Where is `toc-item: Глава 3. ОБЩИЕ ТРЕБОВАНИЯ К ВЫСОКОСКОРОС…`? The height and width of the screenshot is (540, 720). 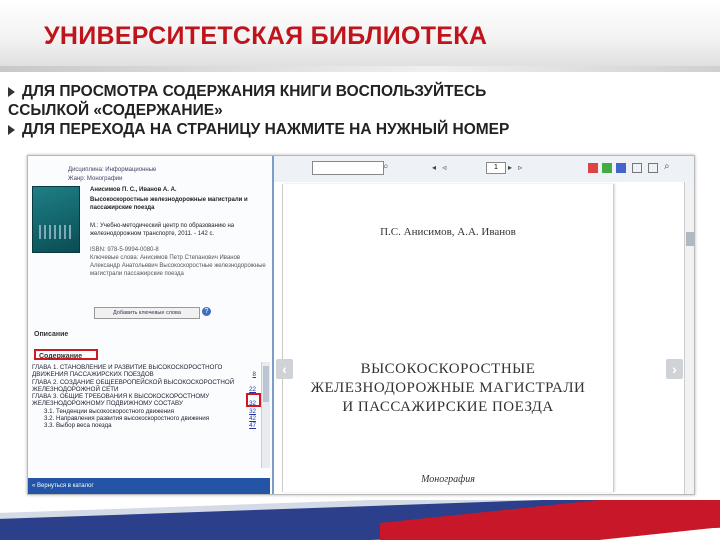
toc-item: Глава 3. ОБЩИЕ ТРЕБОВАНИЯ К ВЫСОКОСКОРОС… is located at coordinates (145, 400).